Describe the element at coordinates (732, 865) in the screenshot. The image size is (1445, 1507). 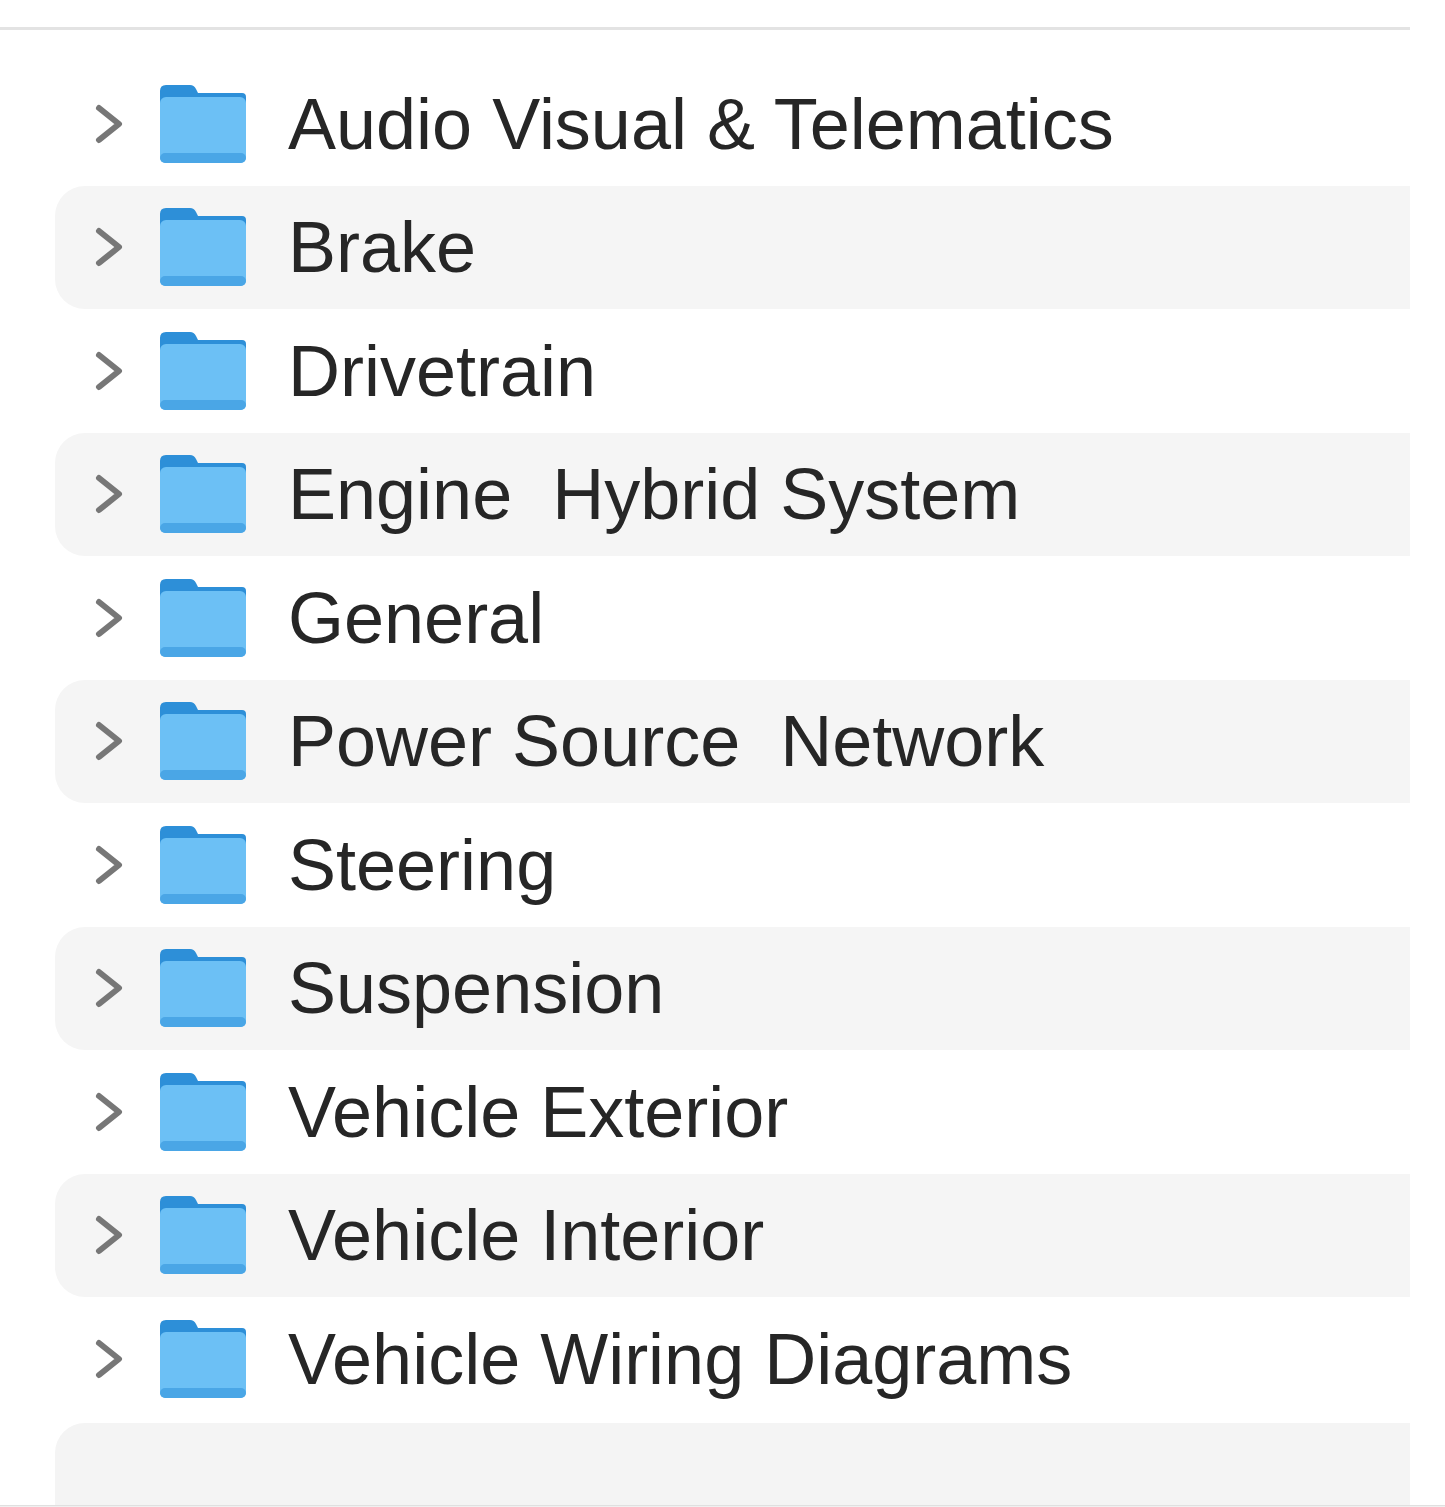
I see `folder-row: Steering` at that location.